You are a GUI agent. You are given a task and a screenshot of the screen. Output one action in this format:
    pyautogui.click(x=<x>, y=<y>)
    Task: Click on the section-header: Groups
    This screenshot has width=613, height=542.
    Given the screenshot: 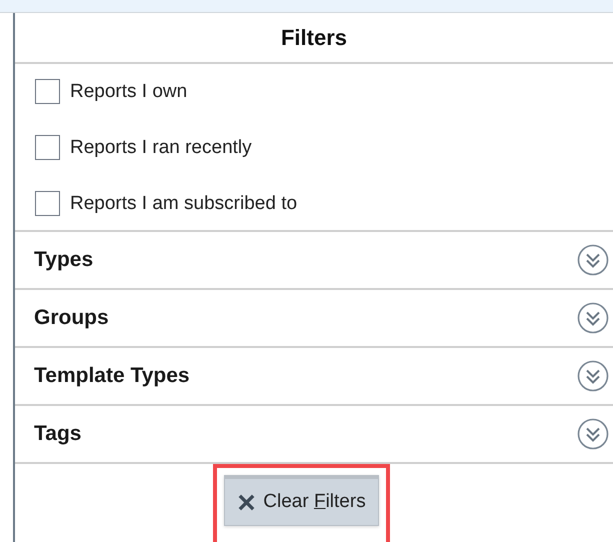 What is the action you would take?
    pyautogui.click(x=314, y=319)
    